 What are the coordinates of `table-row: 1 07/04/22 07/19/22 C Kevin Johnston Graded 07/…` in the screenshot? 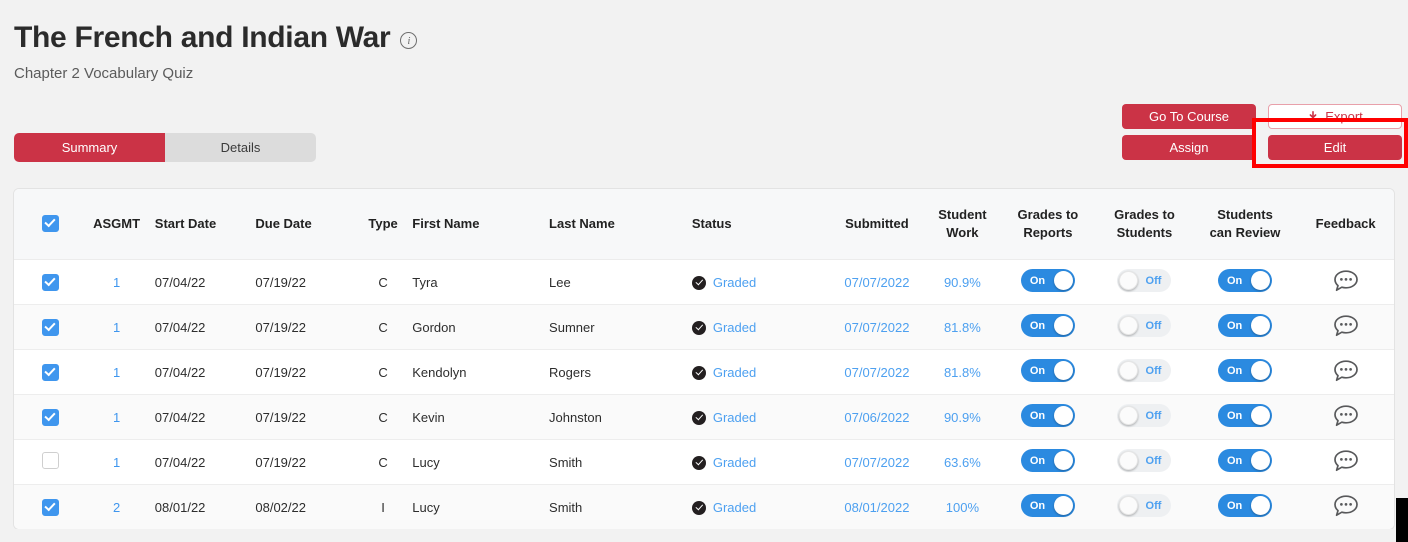 It's located at (704, 417).